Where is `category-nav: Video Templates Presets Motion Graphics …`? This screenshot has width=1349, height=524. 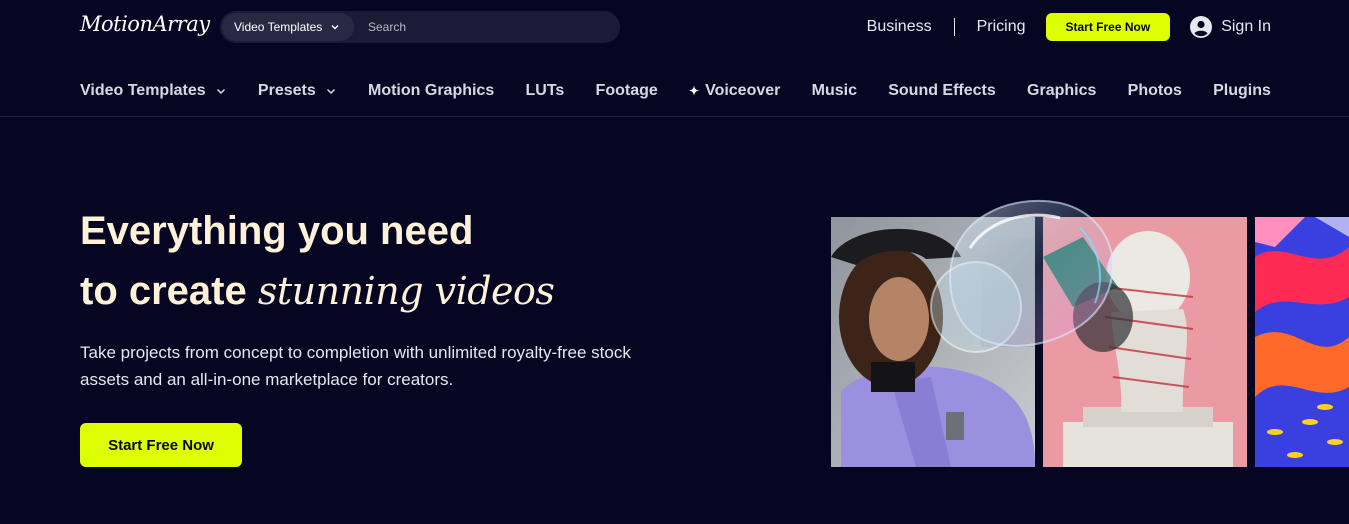
category-nav: Video Templates Presets Motion Graphics … is located at coordinates (675, 91).